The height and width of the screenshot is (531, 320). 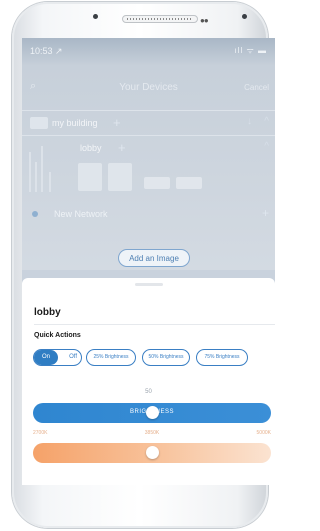 I want to click on top-bar: ⌕ Your Devices Cancel, so click(x=148, y=88).